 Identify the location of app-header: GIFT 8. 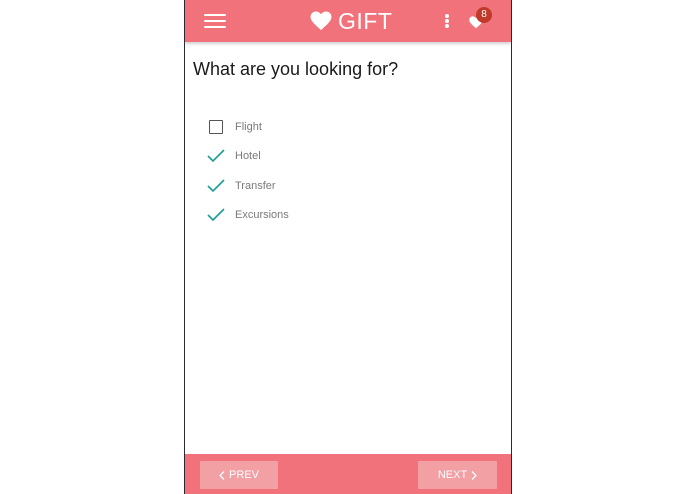
(348, 21).